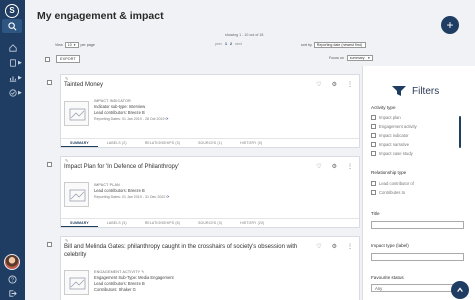 The height and width of the screenshot is (300, 475). I want to click on scroll-top-button, so click(460, 290).